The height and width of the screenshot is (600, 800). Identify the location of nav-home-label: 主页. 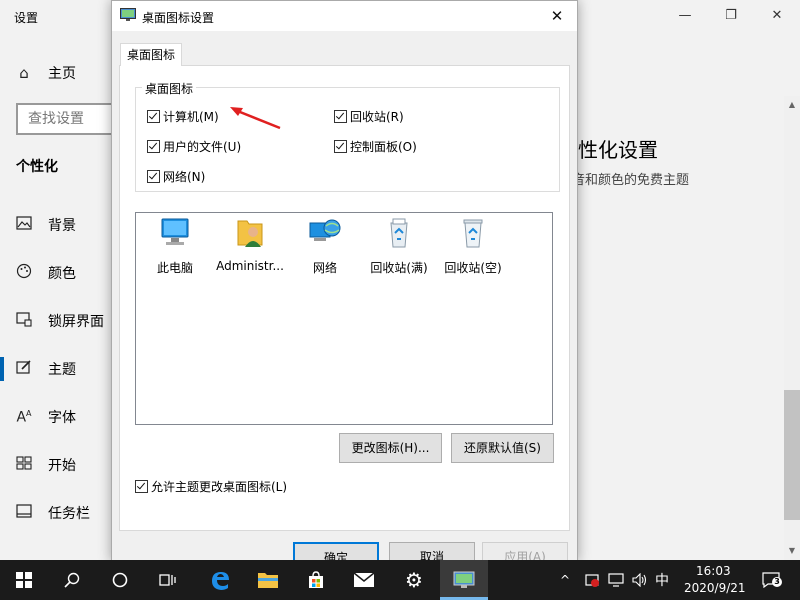
(62, 74).